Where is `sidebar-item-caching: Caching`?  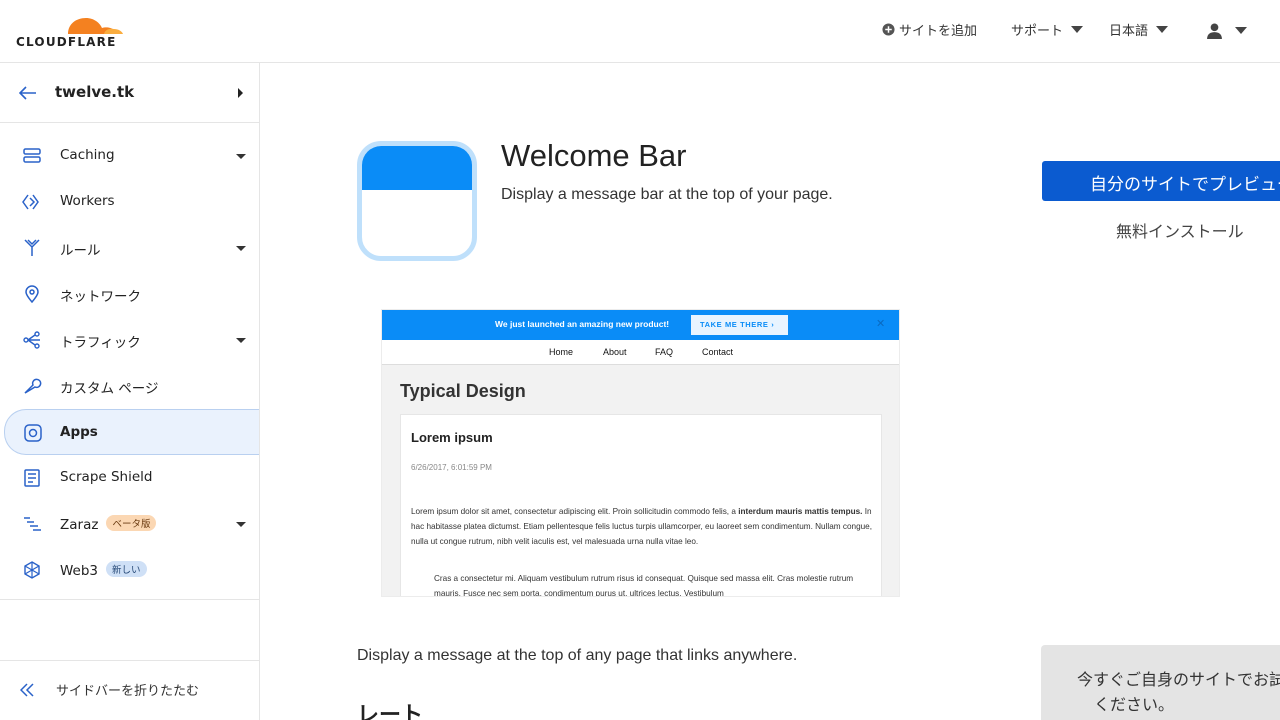
sidebar-item-caching: Caching is located at coordinates (129, 156).